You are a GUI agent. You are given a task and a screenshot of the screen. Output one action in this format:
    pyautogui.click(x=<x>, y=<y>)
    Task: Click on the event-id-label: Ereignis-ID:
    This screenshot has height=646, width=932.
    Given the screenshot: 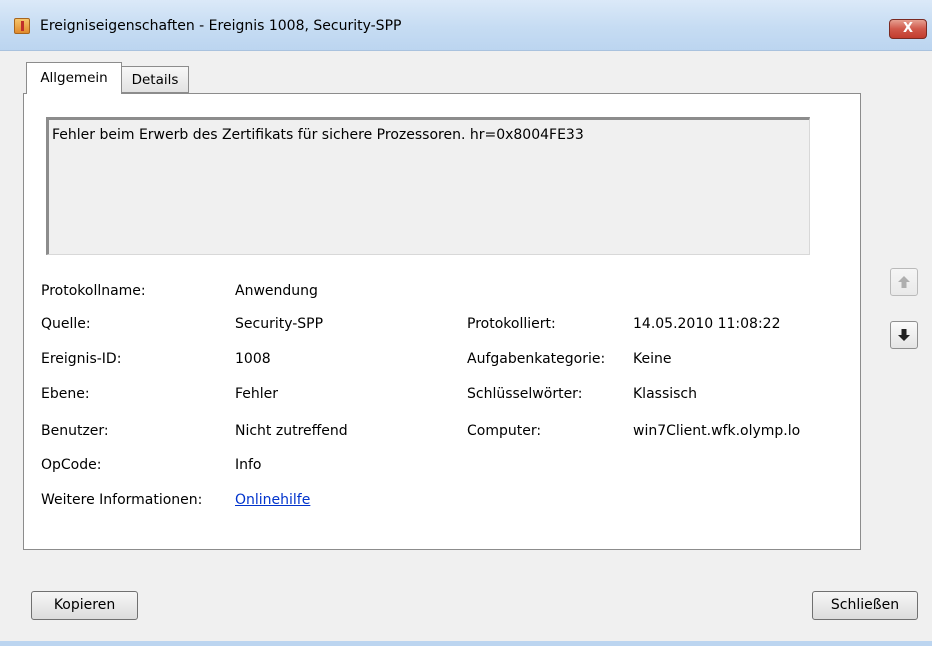 What is the action you would take?
    pyautogui.click(x=81, y=359)
    